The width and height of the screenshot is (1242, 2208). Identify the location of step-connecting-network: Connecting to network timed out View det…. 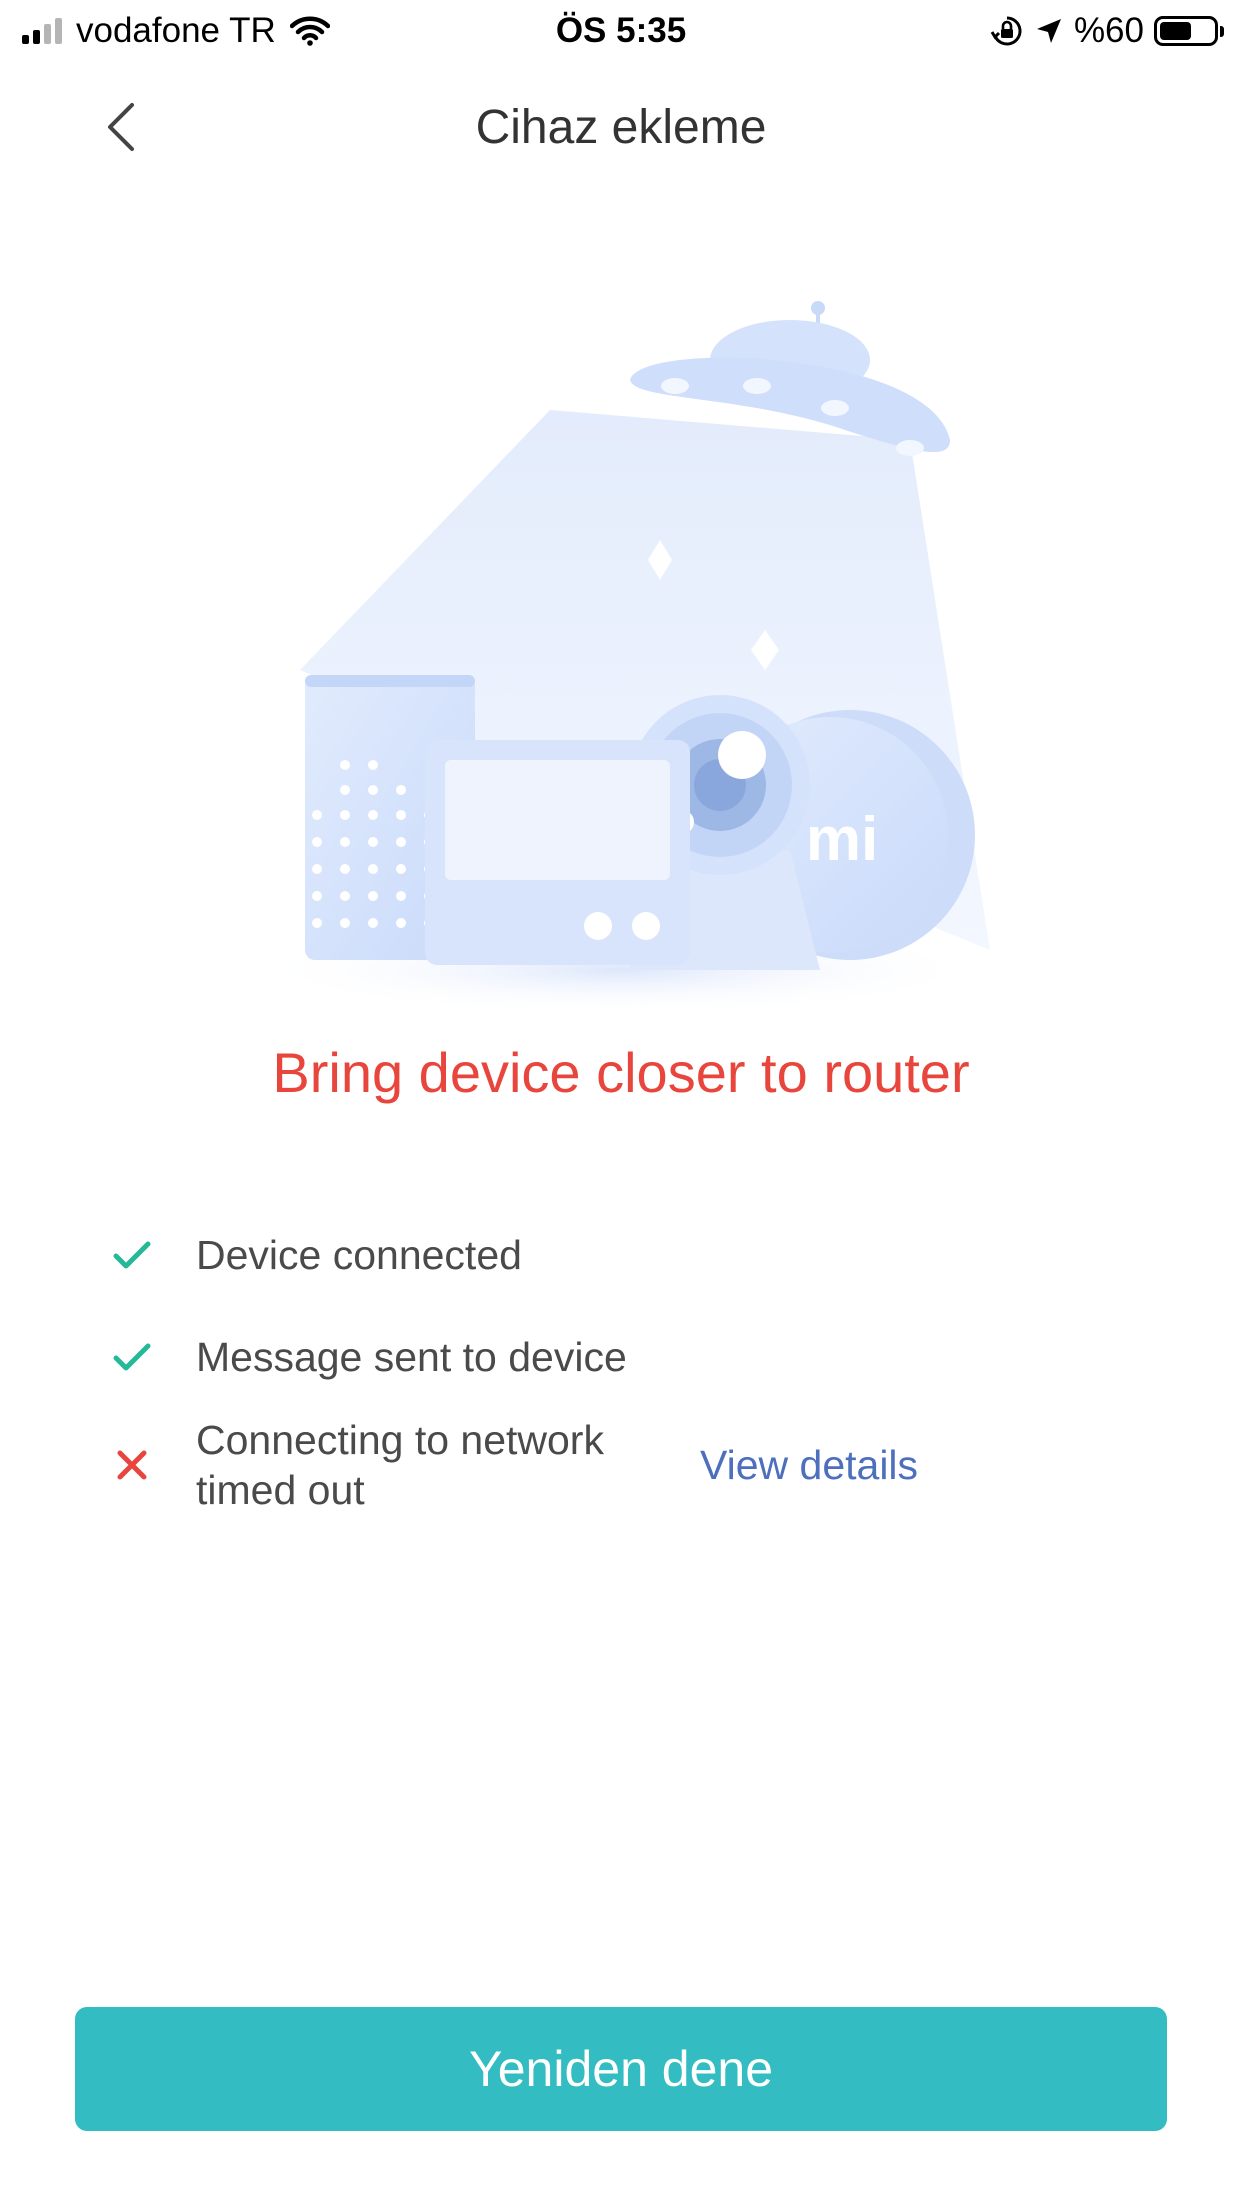
(635, 1465).